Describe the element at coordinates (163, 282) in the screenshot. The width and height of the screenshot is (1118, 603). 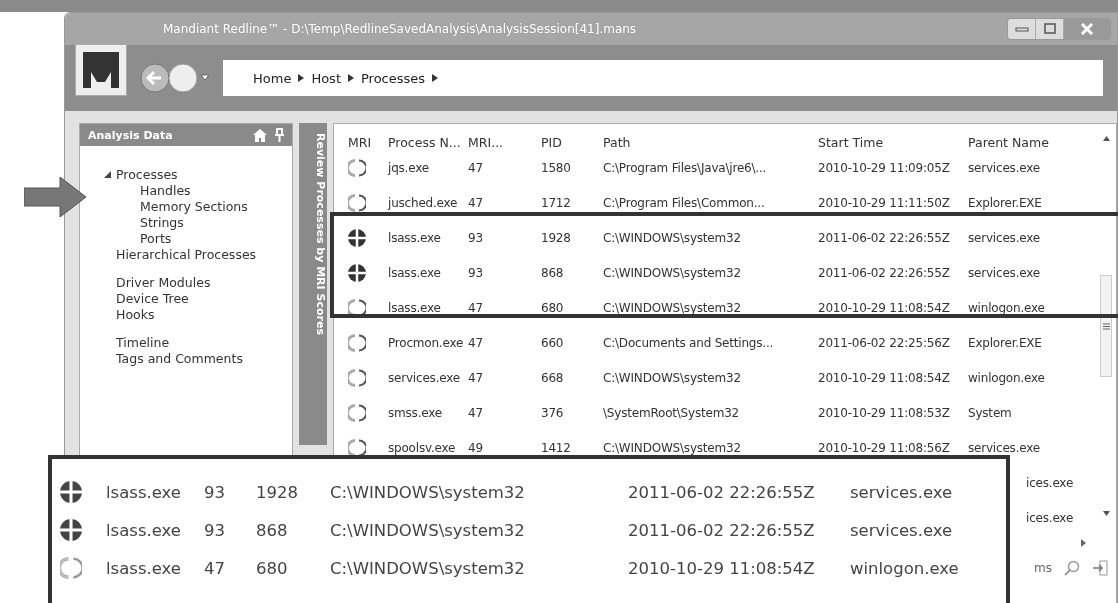
I see `tree-item: Driver Modules` at that location.